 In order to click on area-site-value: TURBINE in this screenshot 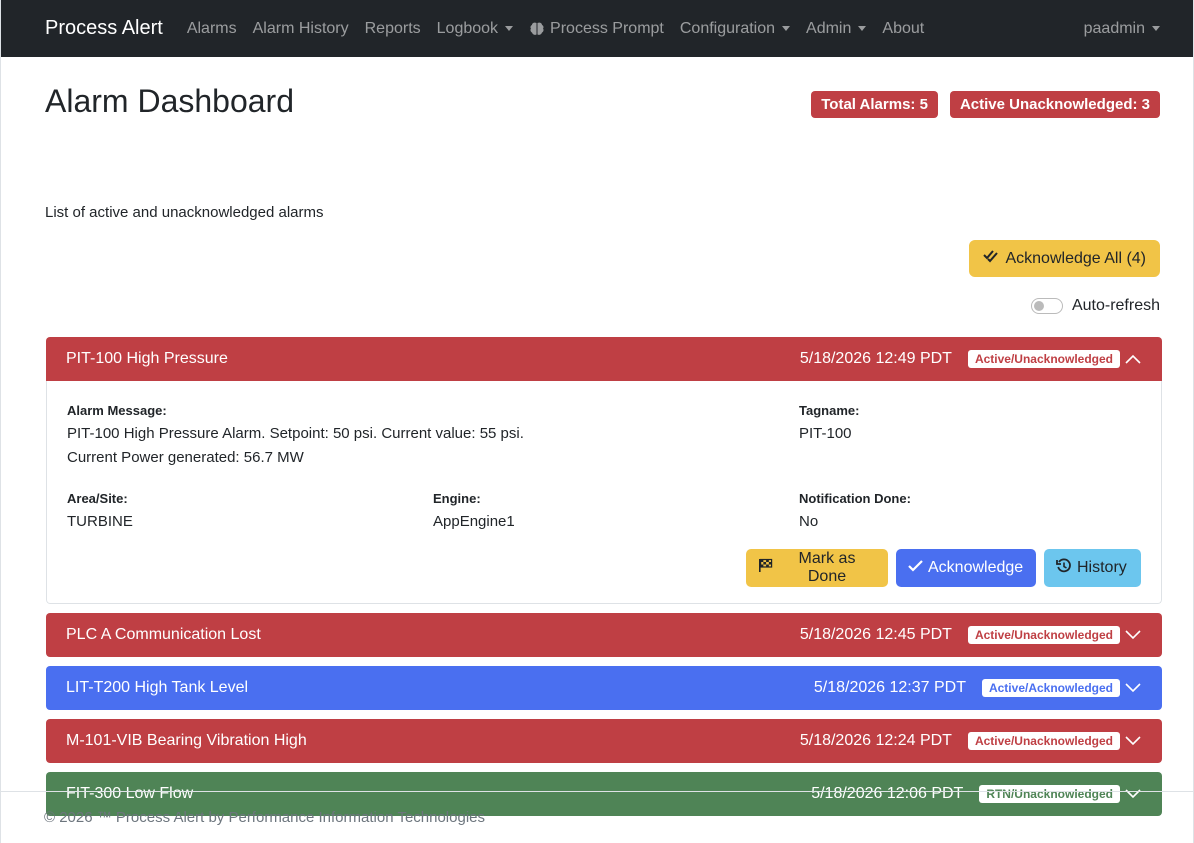, I will do `click(100, 521)`.